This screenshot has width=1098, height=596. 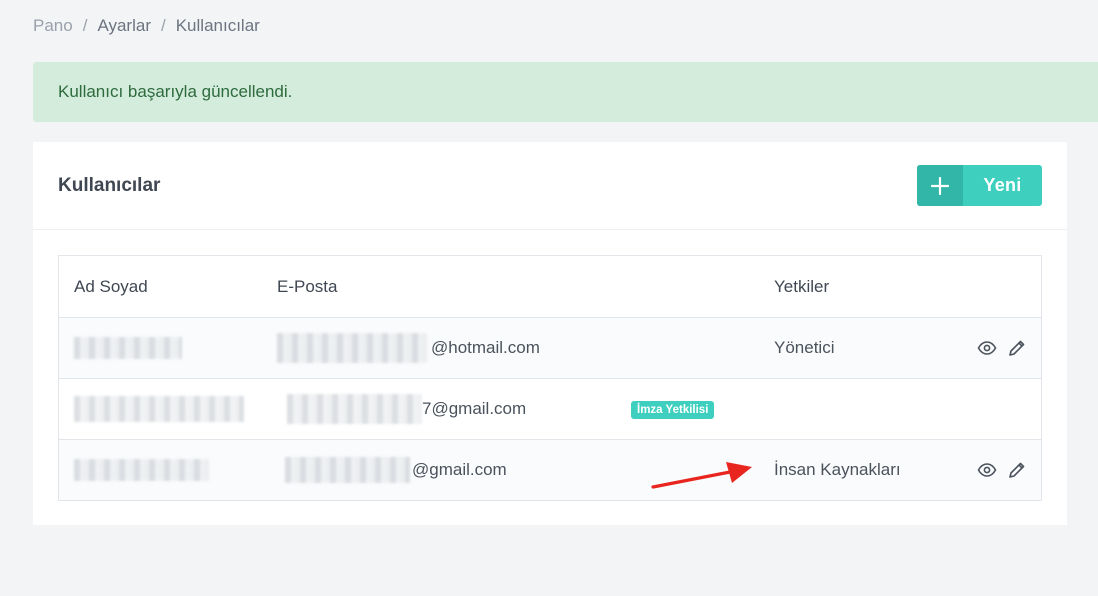 I want to click on breadcrumb-ayarlar: Ayarlar, so click(x=124, y=26).